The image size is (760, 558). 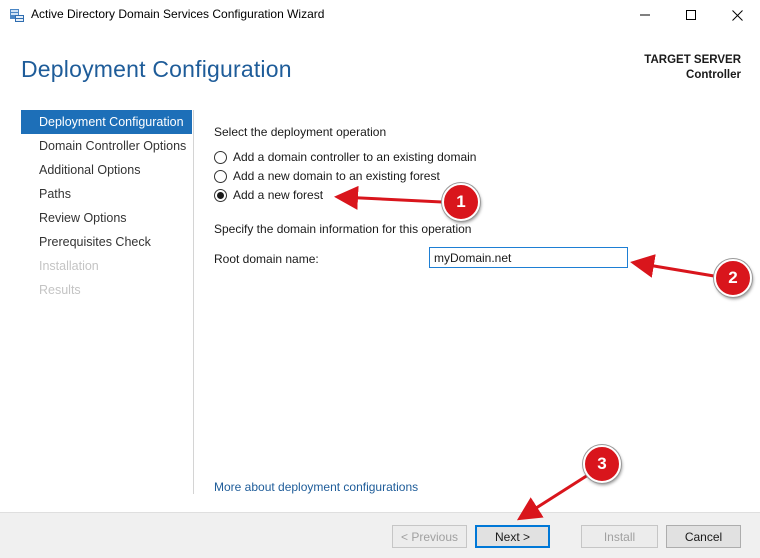 What do you see at coordinates (106, 122) in the screenshot?
I see `nav-item-deployment-configuration: Deployment Configuration` at bounding box center [106, 122].